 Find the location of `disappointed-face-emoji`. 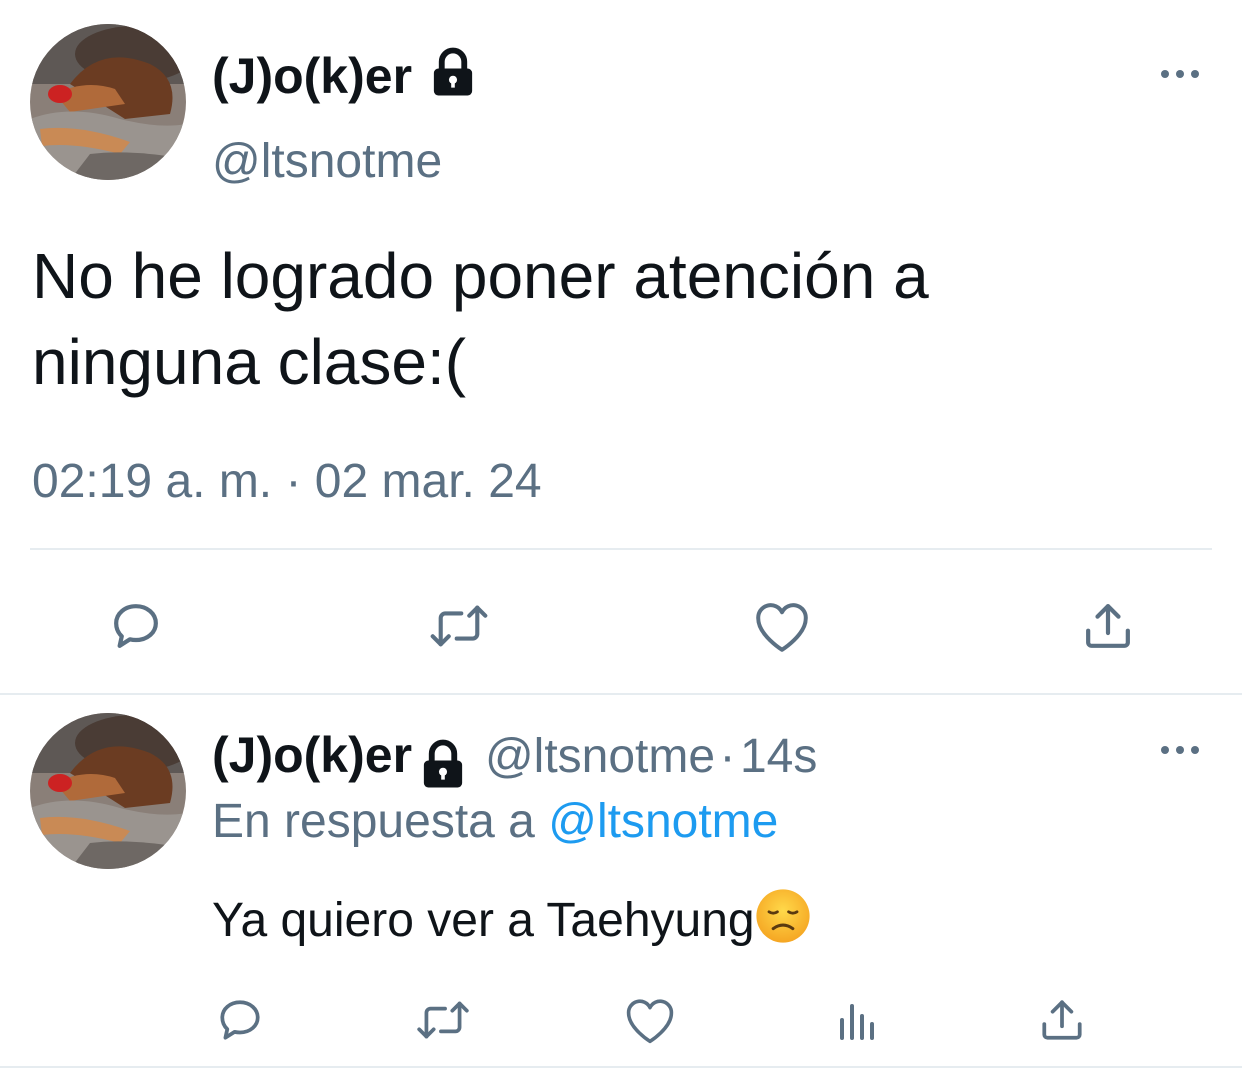

disappointed-face-emoji is located at coordinates (783, 923).